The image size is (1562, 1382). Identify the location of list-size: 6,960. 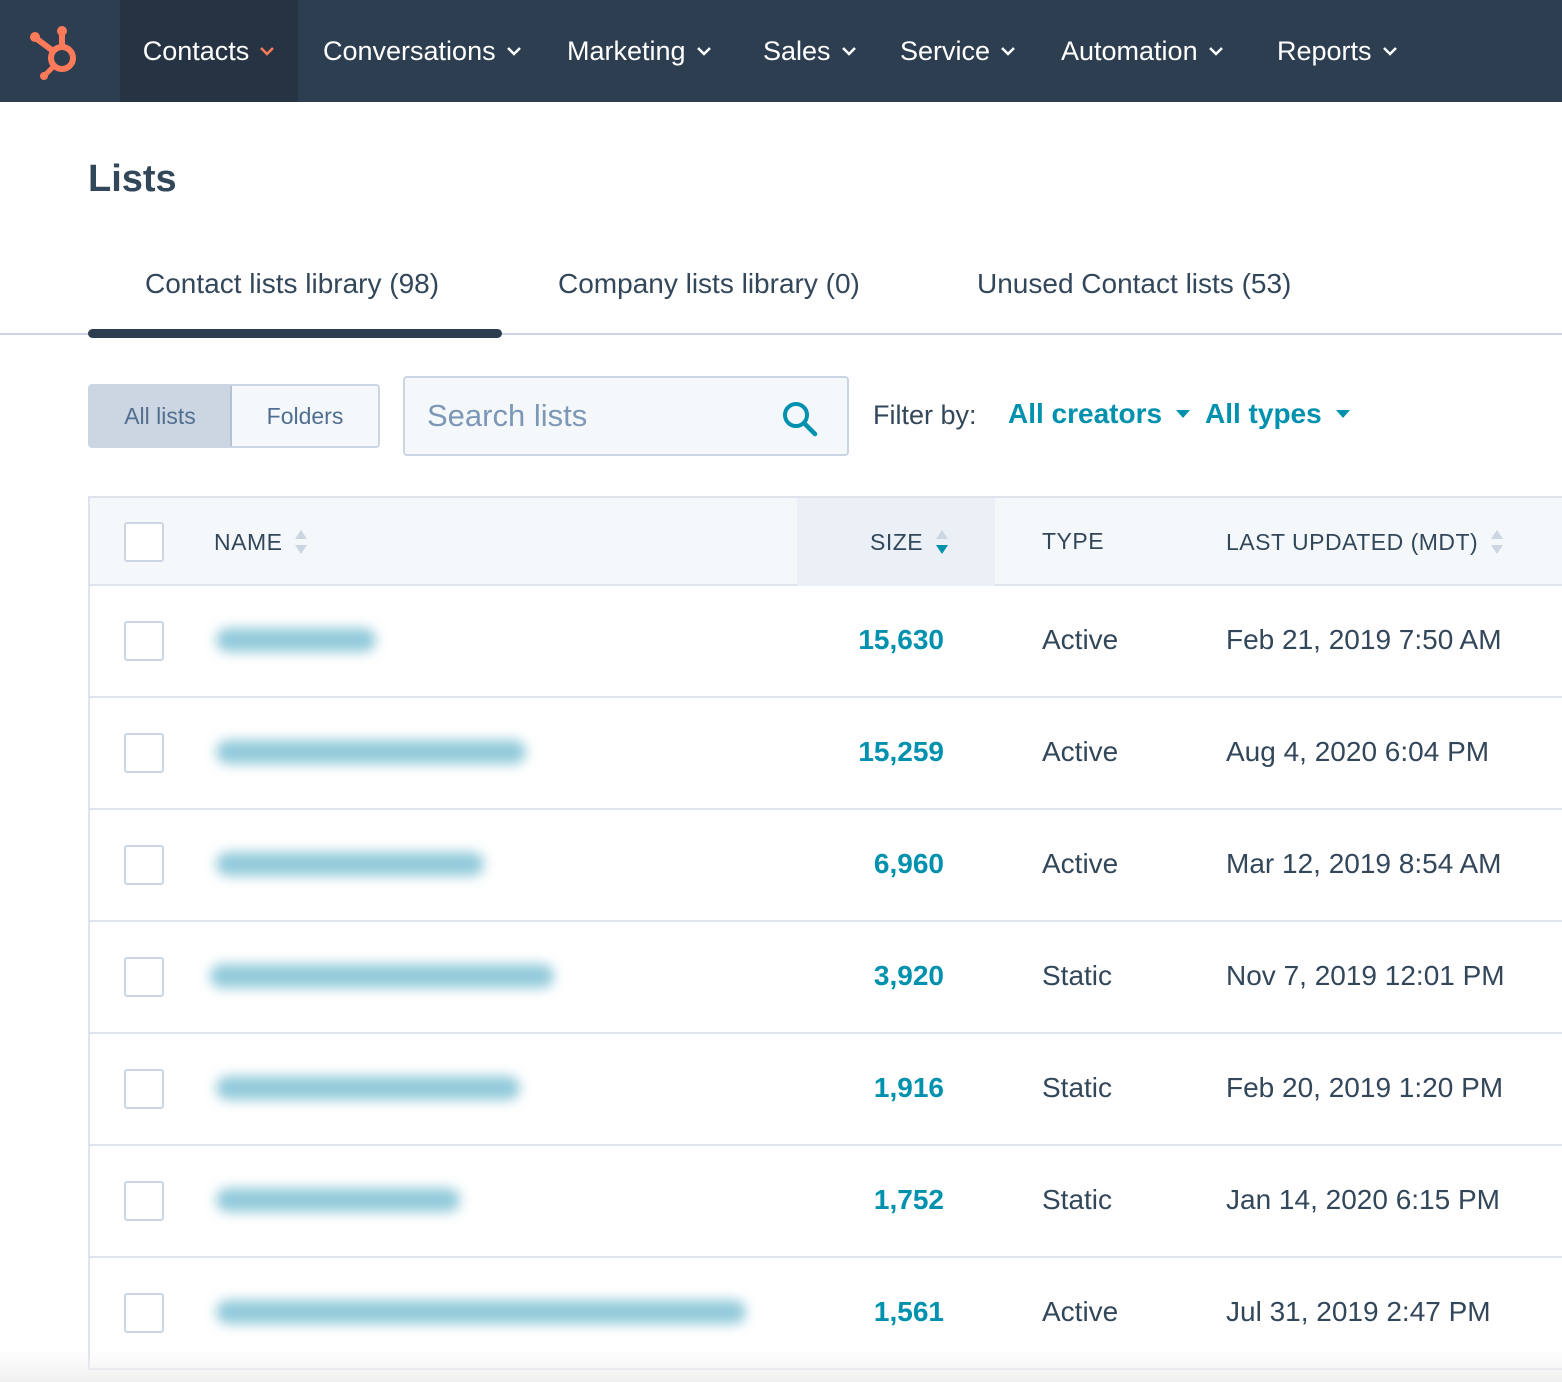
(909, 864).